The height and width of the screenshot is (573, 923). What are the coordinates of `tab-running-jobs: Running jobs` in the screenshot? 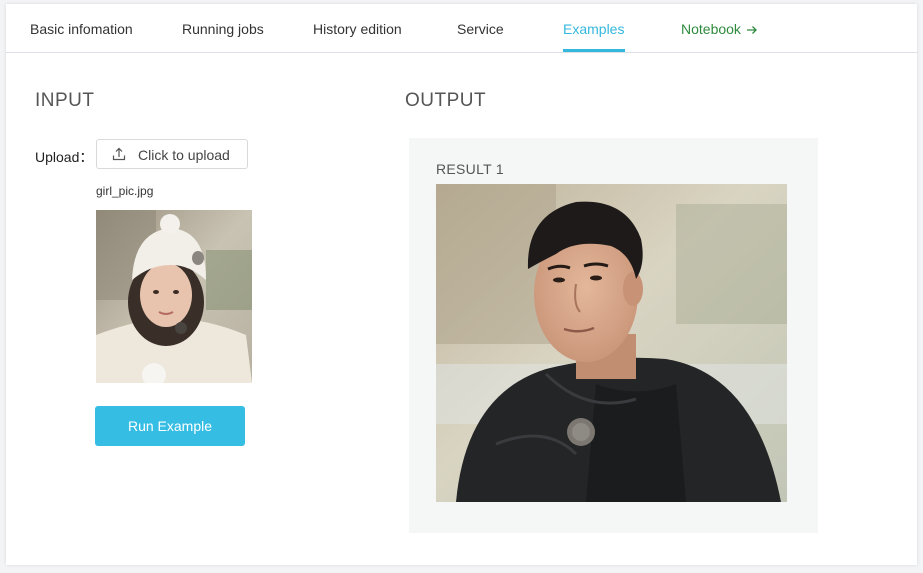 It's located at (223, 29).